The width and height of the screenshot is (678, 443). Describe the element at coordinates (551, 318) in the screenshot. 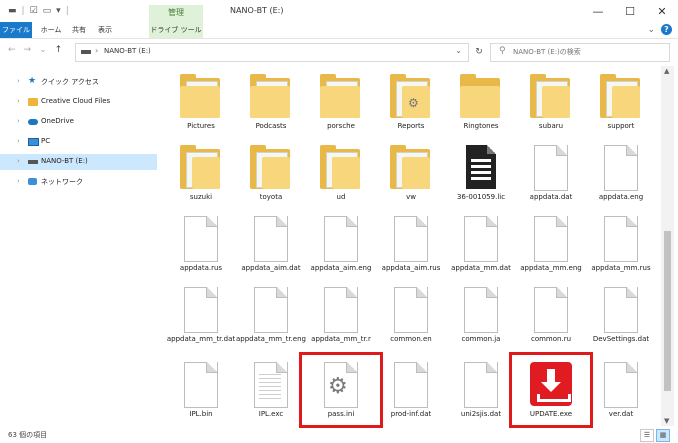

I see `file-item: common.ru` at that location.